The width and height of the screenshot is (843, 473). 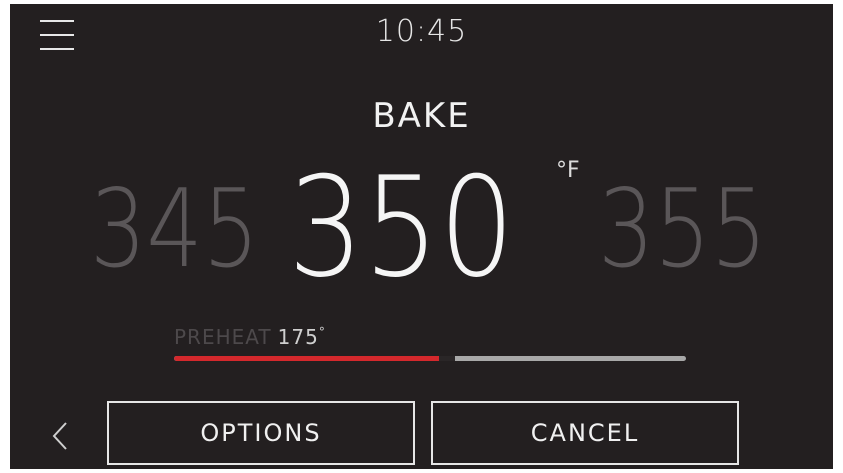 What do you see at coordinates (421, 116) in the screenshot?
I see `cooking-mode-label: BAKE` at bounding box center [421, 116].